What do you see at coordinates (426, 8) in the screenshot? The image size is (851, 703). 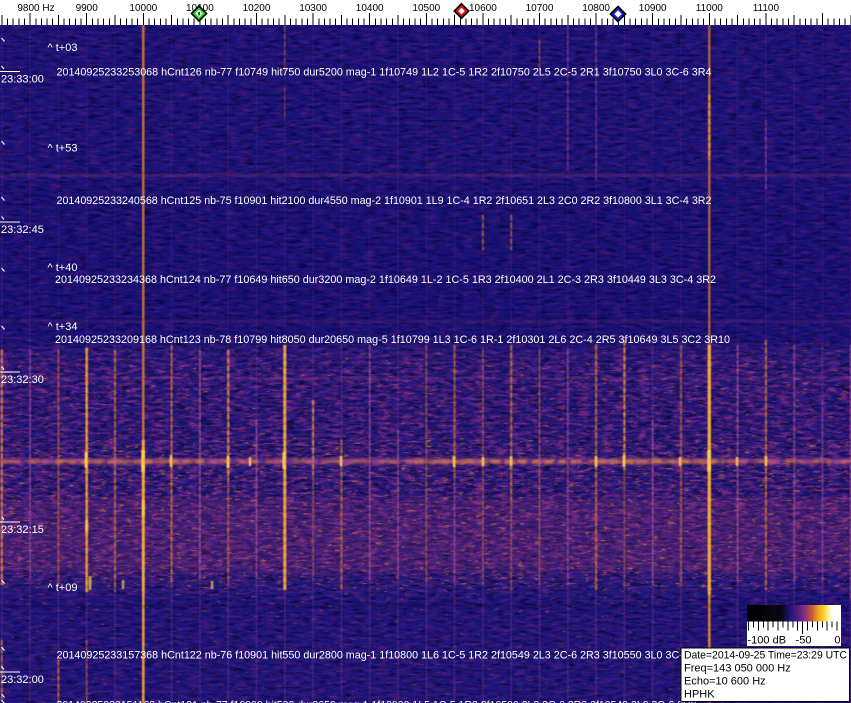 I see `svg-text: 10500` at bounding box center [426, 8].